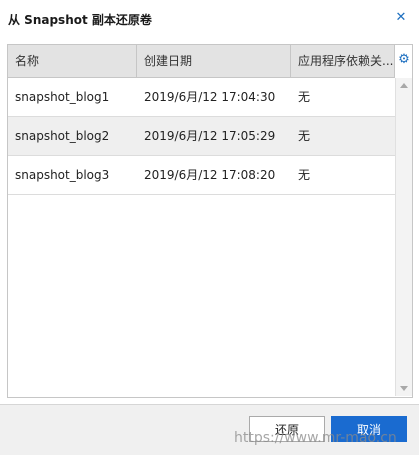  I want to click on dialog-title: 从 Snapshot 副本还原卷, so click(80, 20).